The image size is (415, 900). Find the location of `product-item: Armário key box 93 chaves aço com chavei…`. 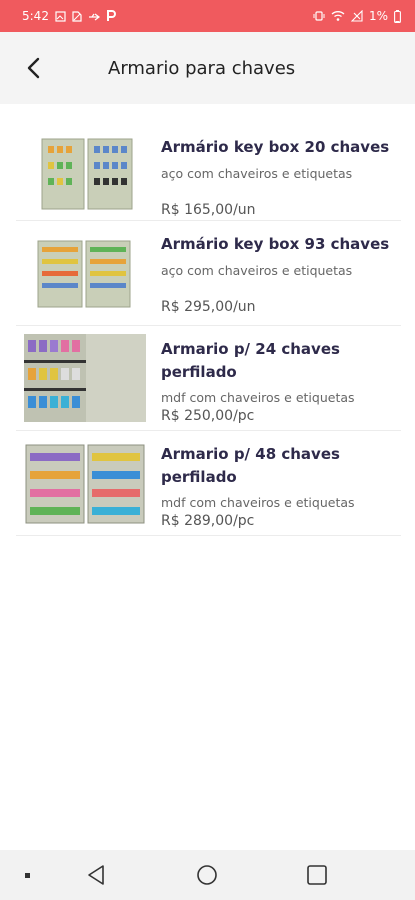

product-item: Armário key box 93 chaves aço com chavei… is located at coordinates (208, 273).